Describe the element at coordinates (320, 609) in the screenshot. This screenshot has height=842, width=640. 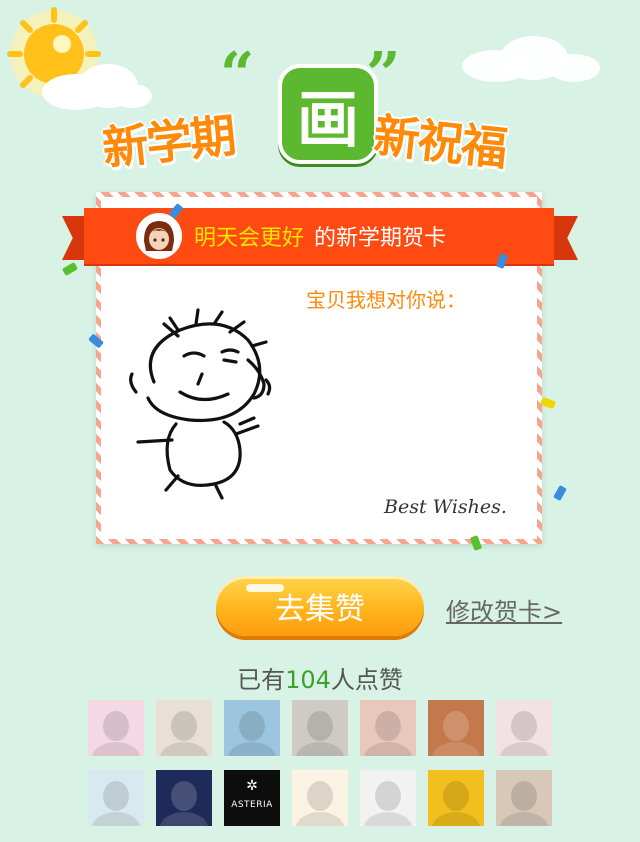
I see `collect-likes-label: 去集赞` at that location.